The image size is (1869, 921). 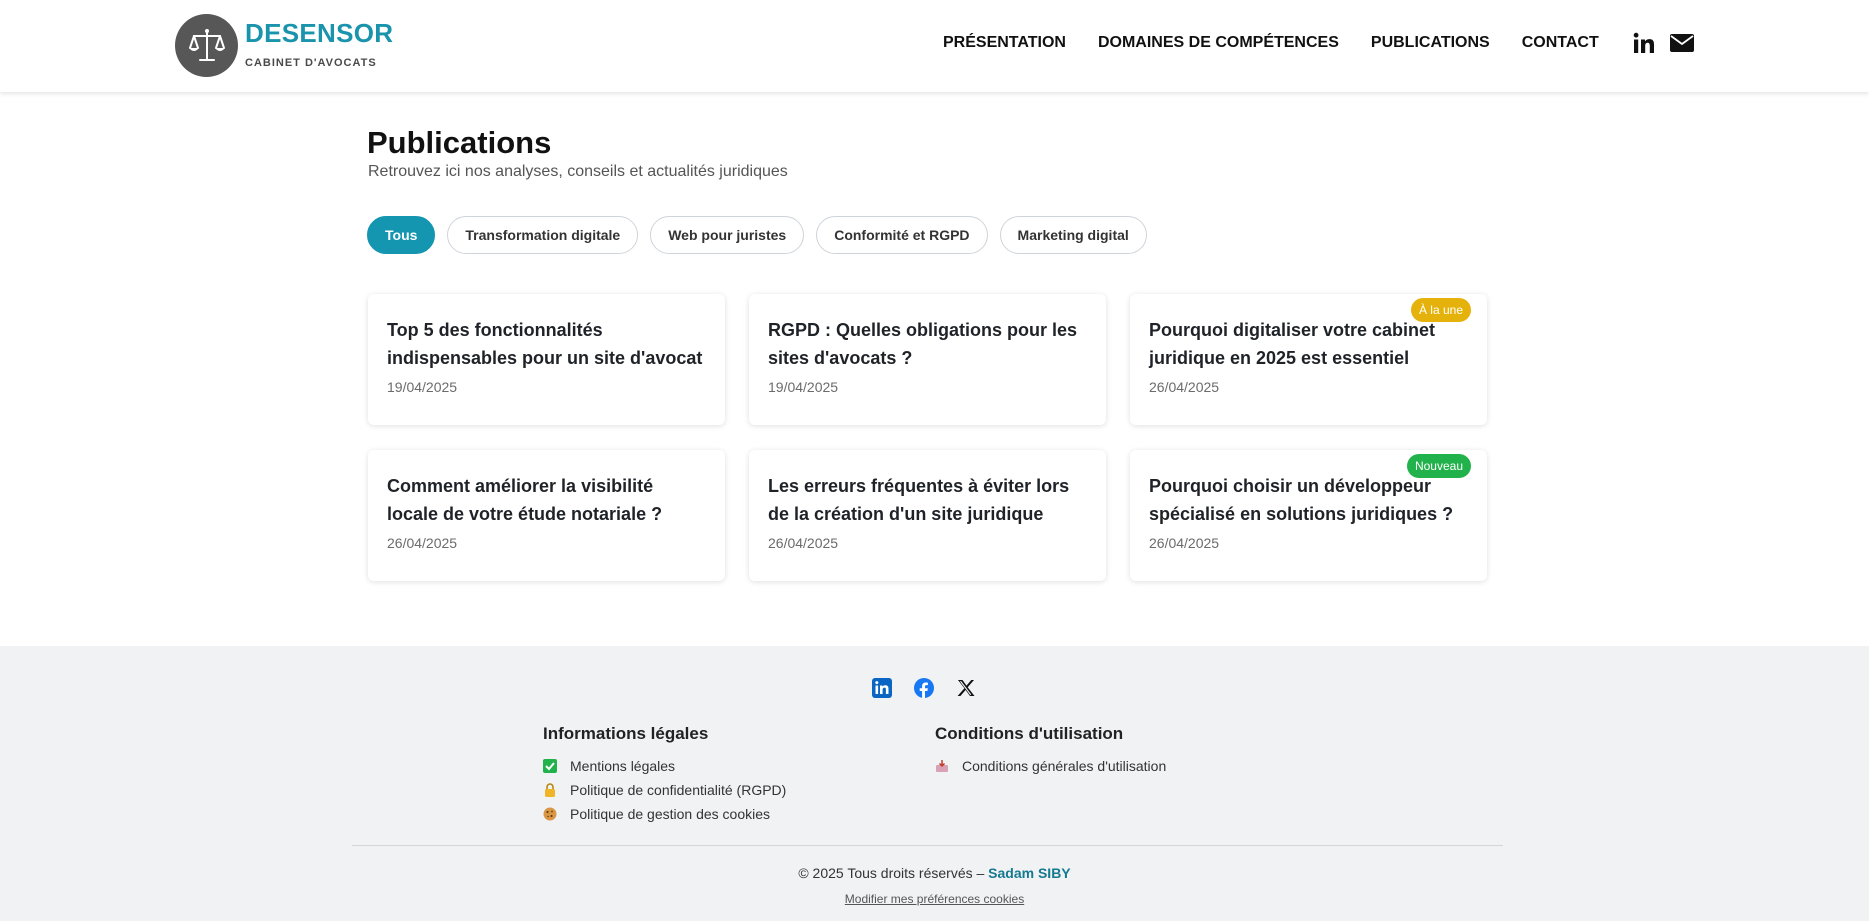 I want to click on mentions-legales-link: Mentions légales, so click(x=664, y=766).